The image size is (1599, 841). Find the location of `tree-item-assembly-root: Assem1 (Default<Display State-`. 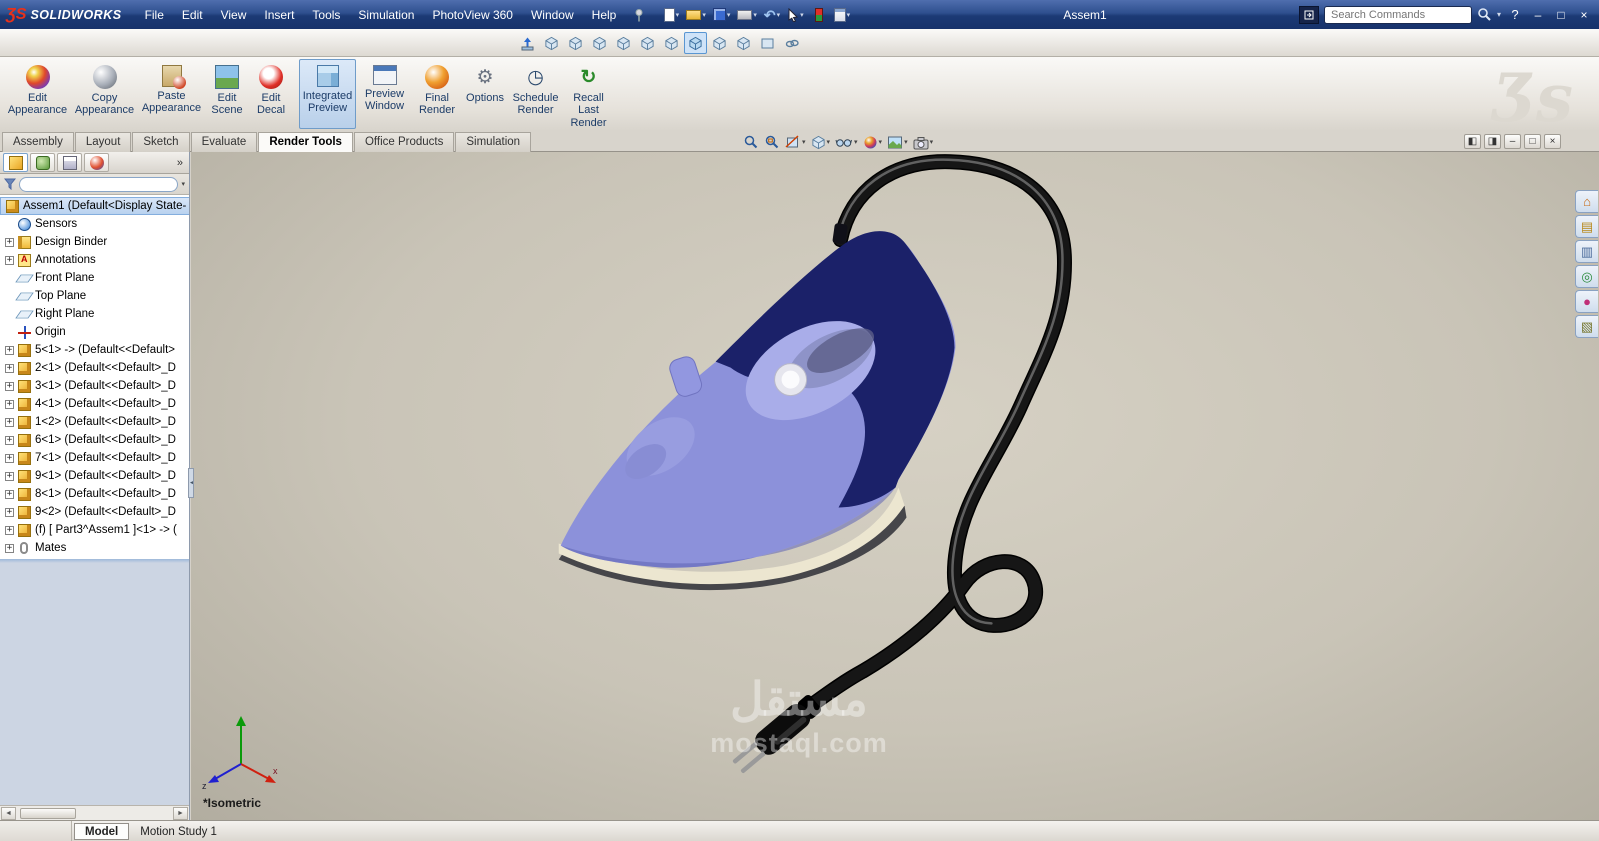

tree-item-assembly-root: Assem1 (Default<Display State- is located at coordinates (94, 206).